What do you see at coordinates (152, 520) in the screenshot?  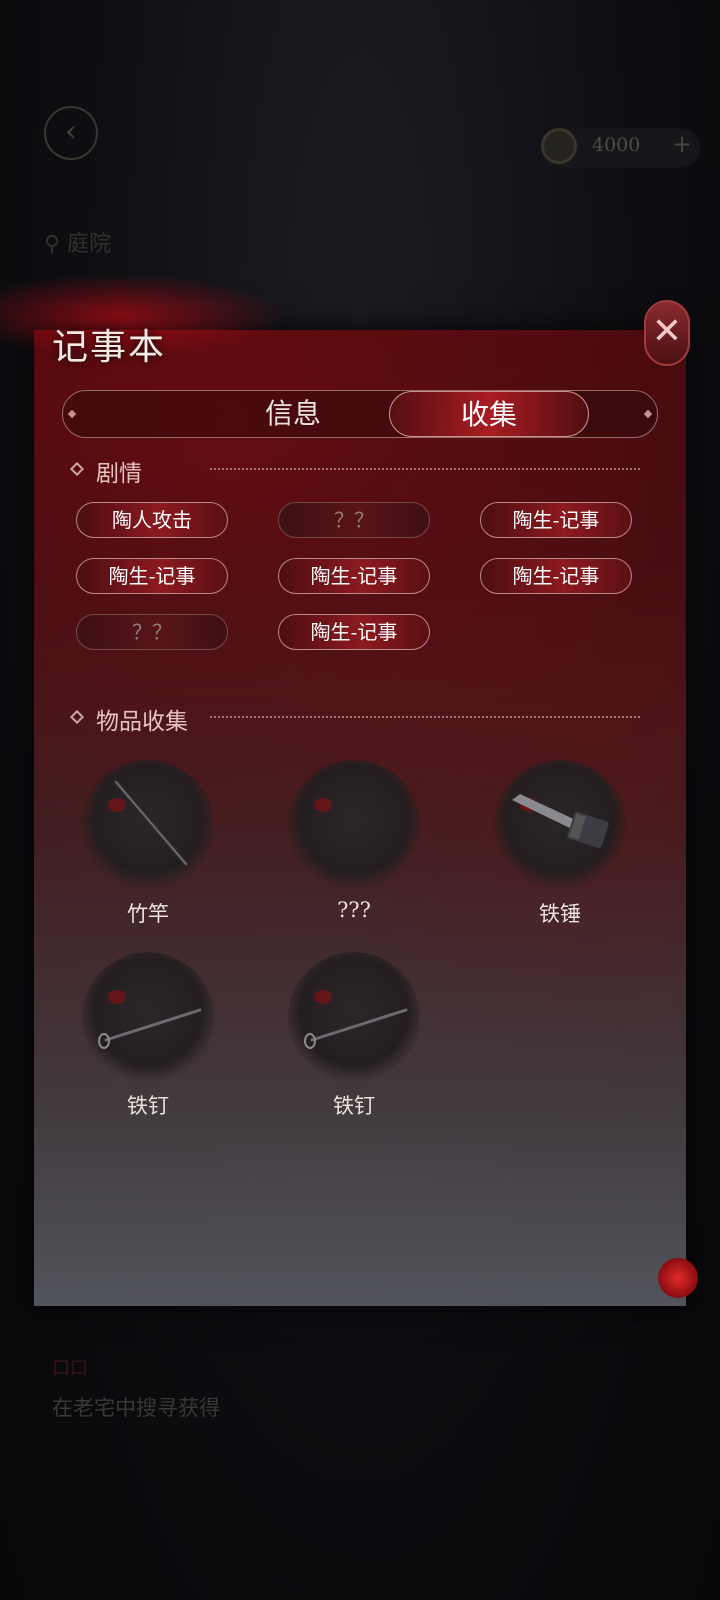 I see `story-item: 陶人攻击` at bounding box center [152, 520].